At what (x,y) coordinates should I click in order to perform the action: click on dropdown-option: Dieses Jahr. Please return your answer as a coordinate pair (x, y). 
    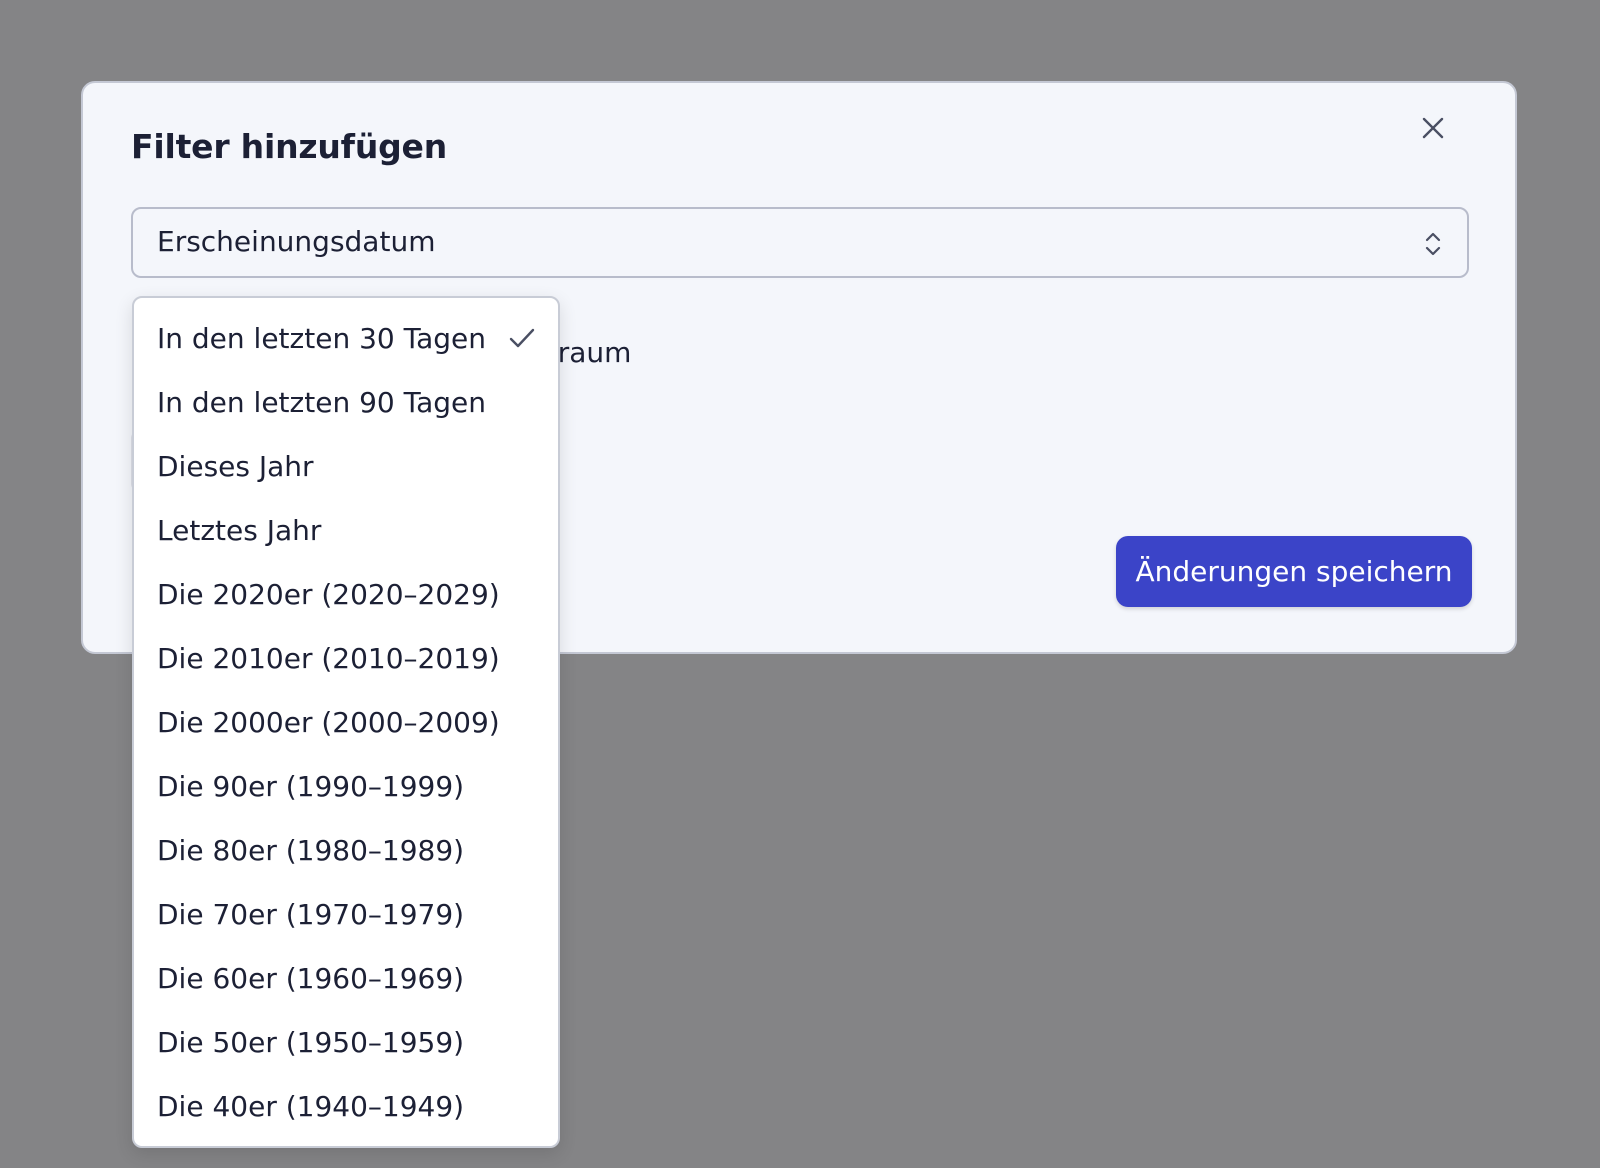
    Looking at the image, I should click on (346, 466).